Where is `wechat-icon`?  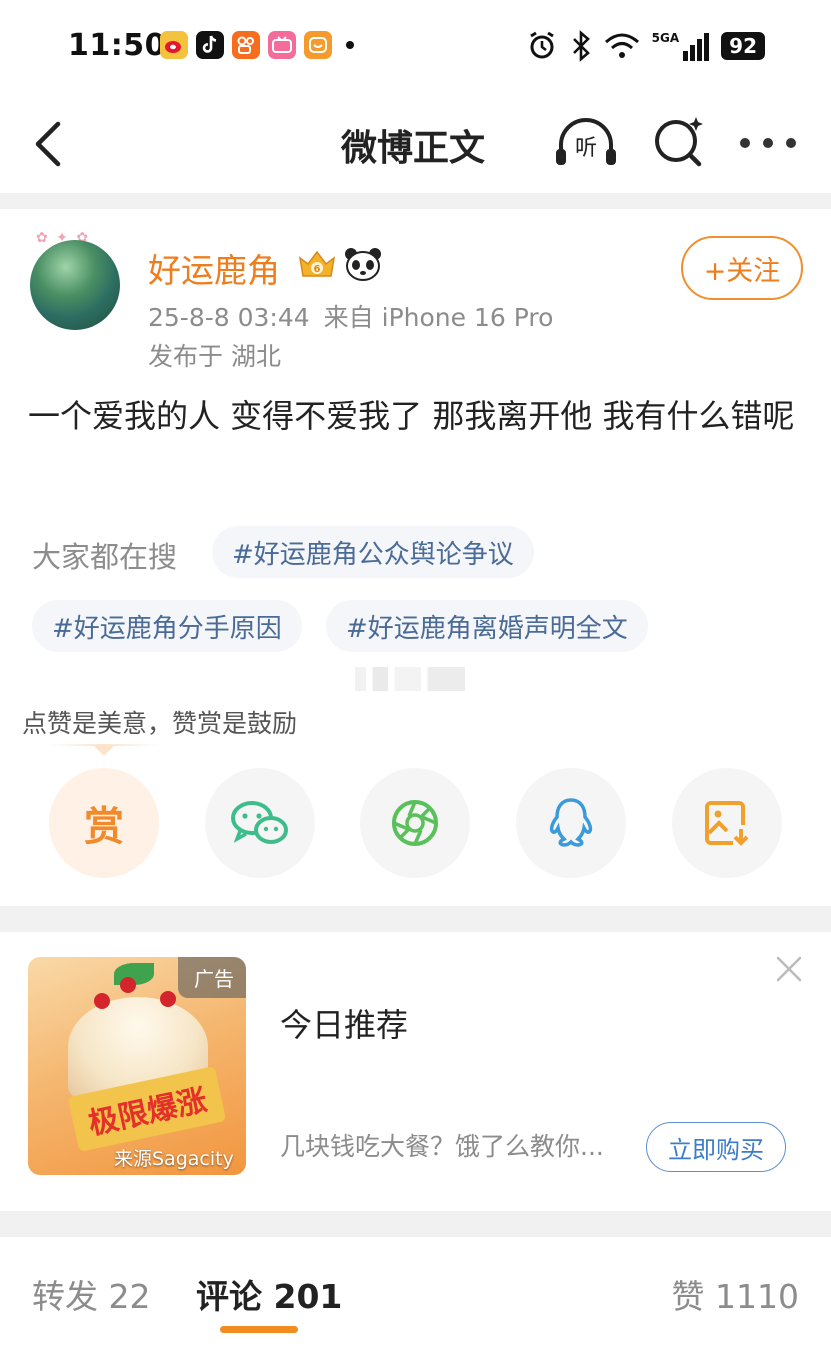
wechat-icon is located at coordinates (259, 822).